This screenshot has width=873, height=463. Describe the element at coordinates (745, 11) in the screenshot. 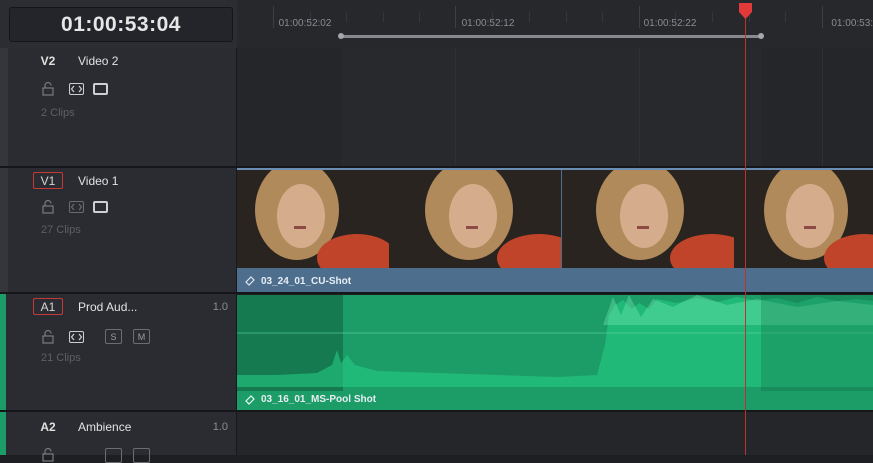

I see `playhead-marker-icon` at that location.